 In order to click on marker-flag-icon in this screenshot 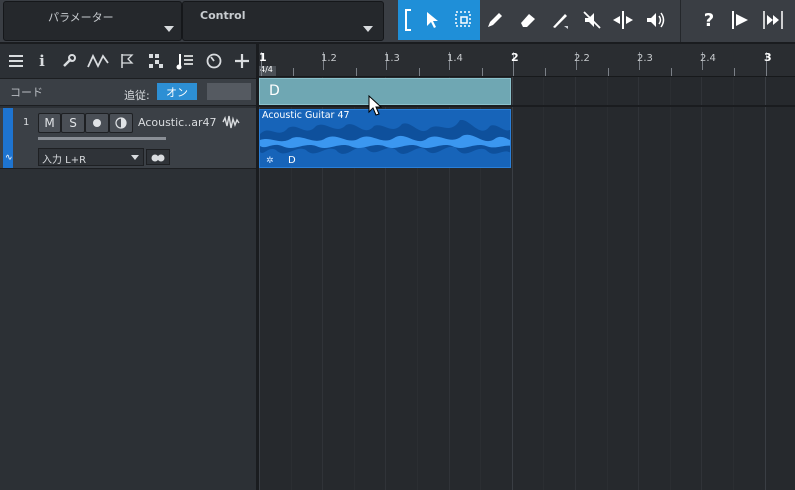, I will do `click(127, 61)`.